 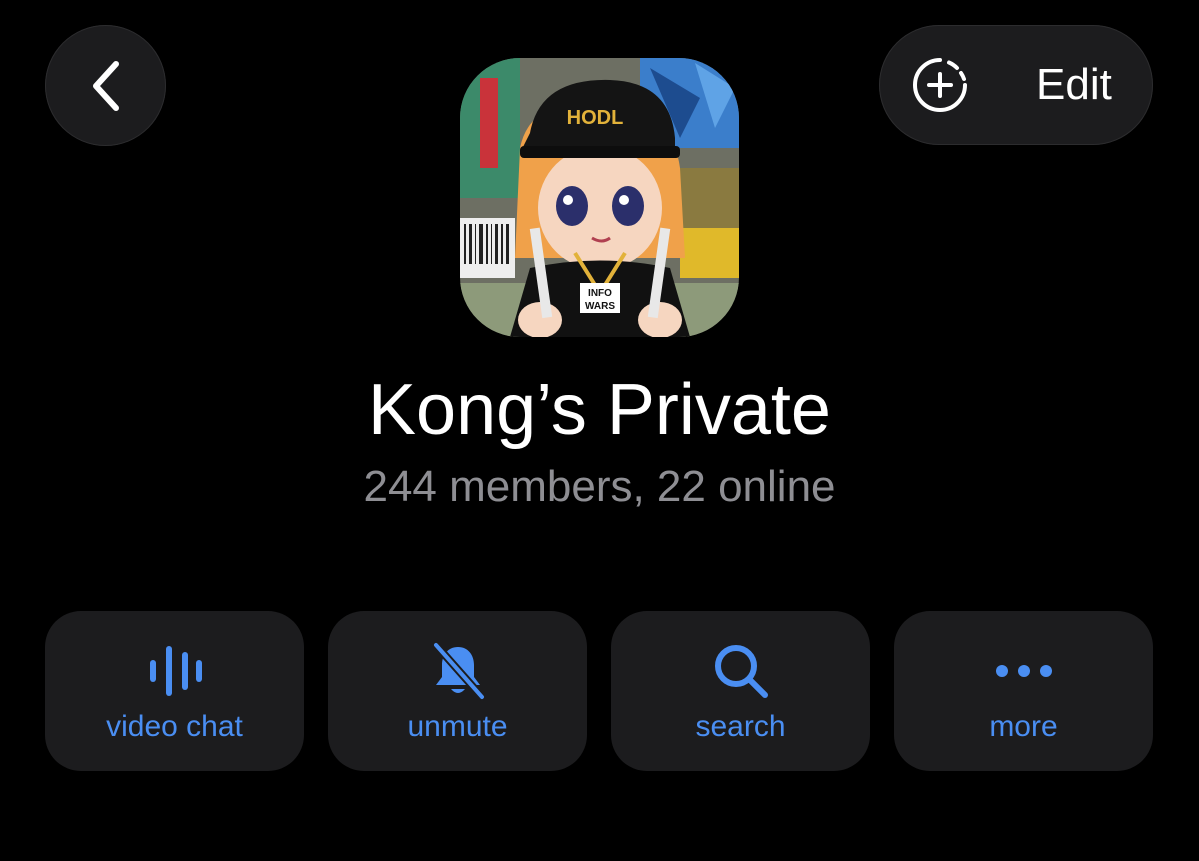 I want to click on unmute-button: unmute, so click(x=457, y=691).